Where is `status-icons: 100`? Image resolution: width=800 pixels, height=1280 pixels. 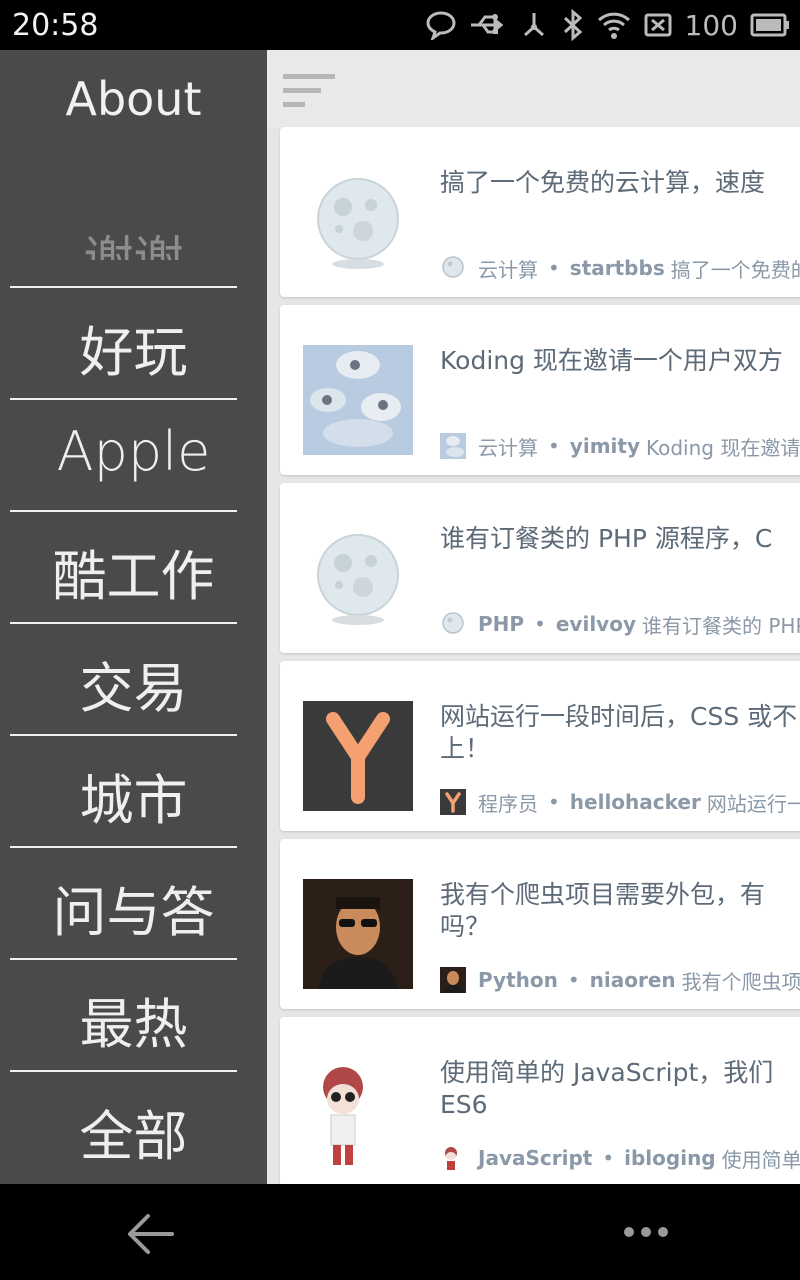
status-icons: 100 is located at coordinates (607, 25).